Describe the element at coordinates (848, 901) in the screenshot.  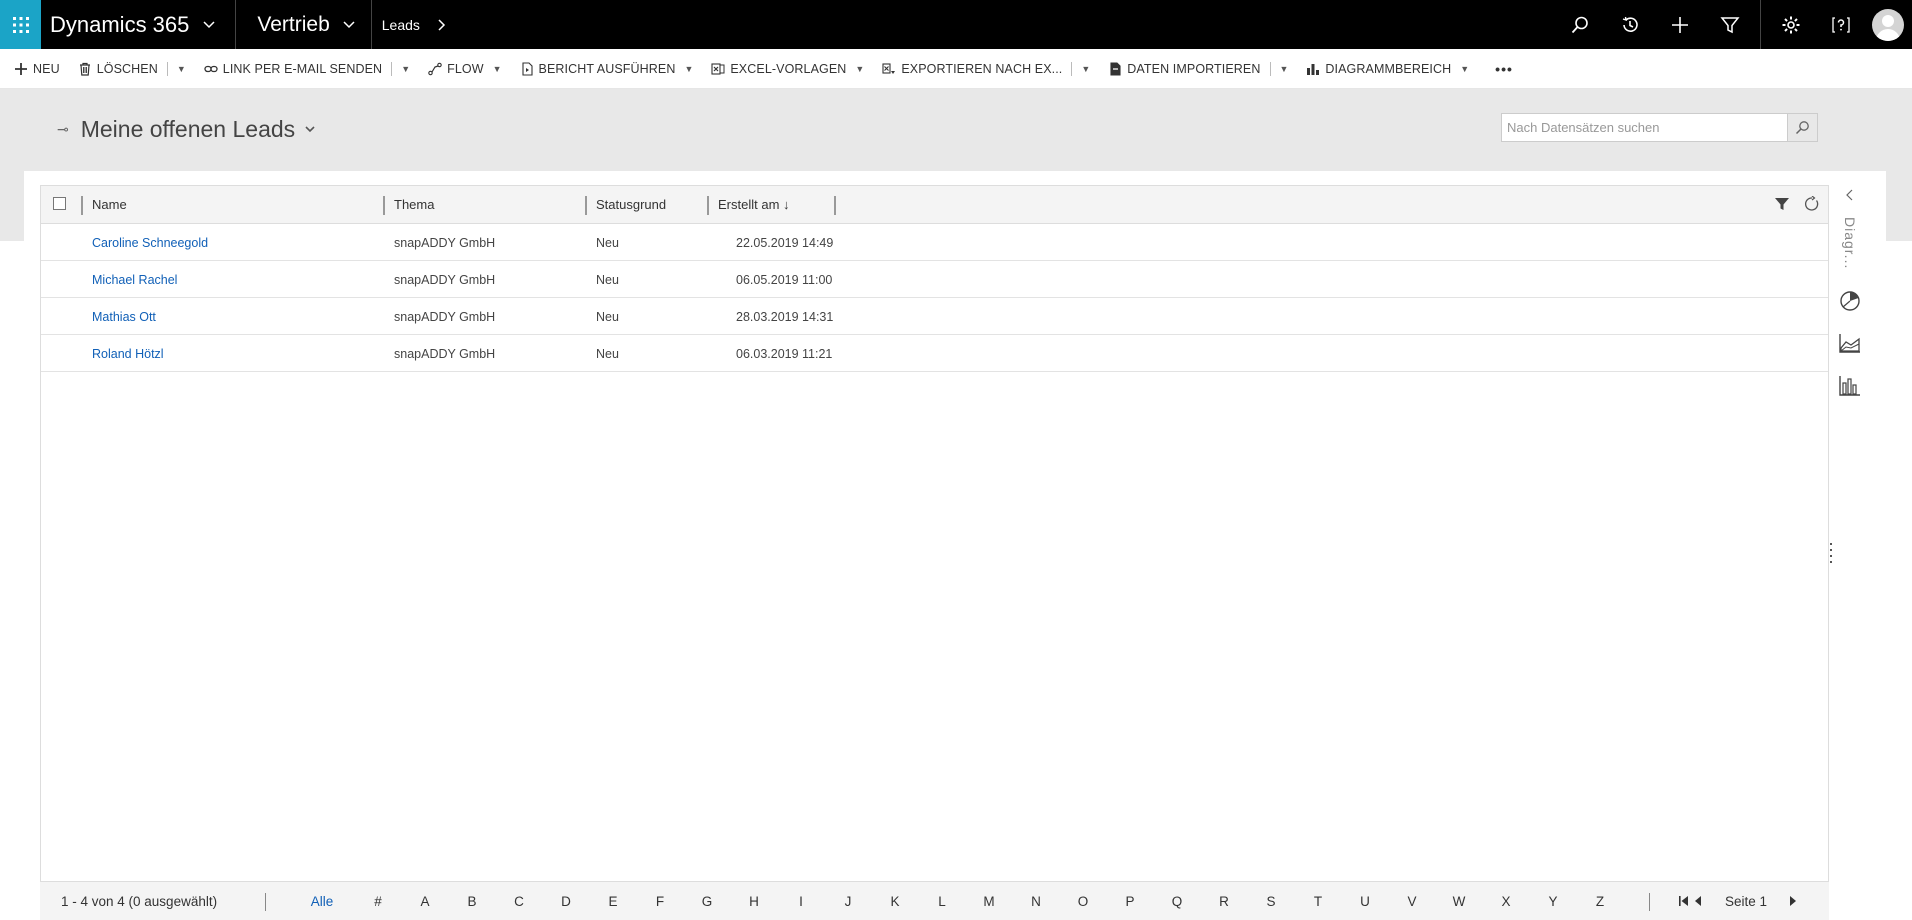
I see `jump-bar-letter: J` at that location.